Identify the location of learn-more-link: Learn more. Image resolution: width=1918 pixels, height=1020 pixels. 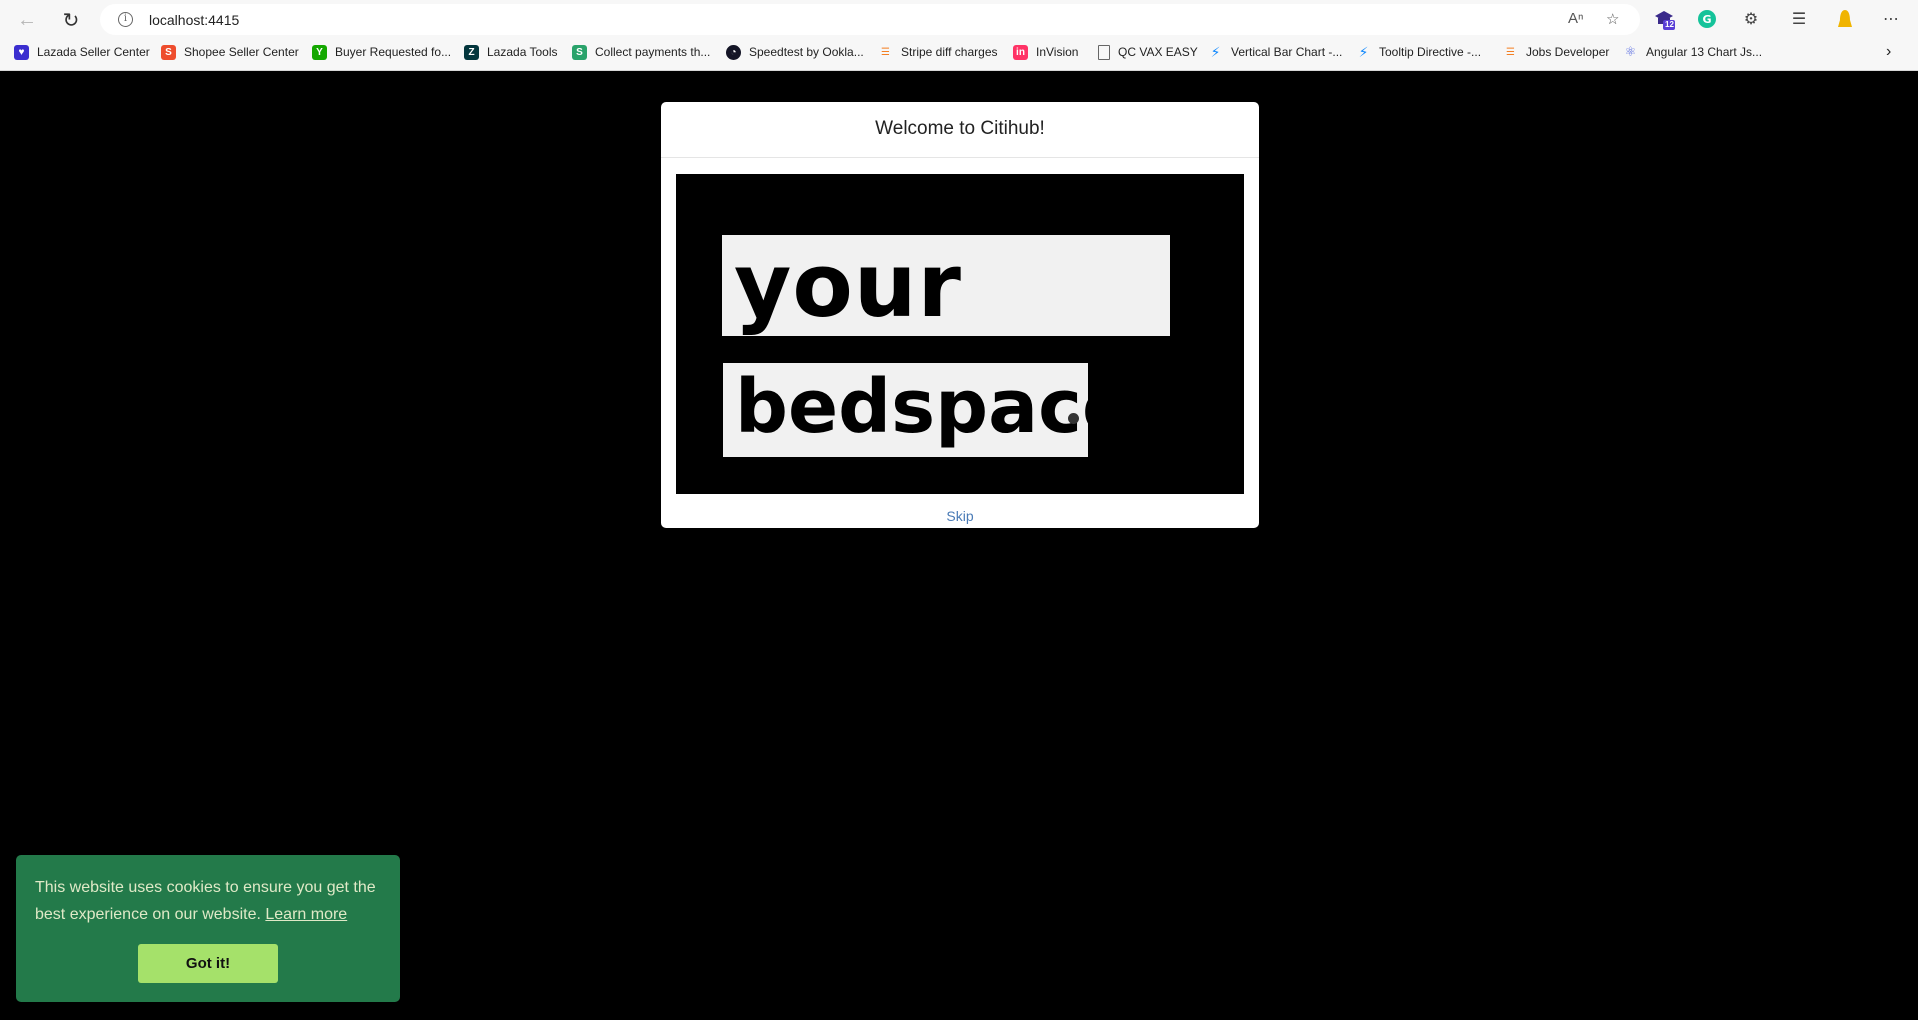
(306, 914).